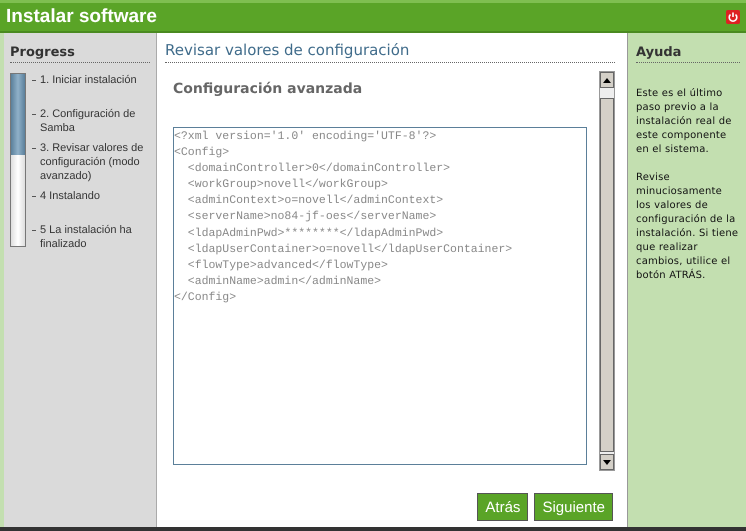  I want to click on help-title: Ayuda, so click(688, 54).